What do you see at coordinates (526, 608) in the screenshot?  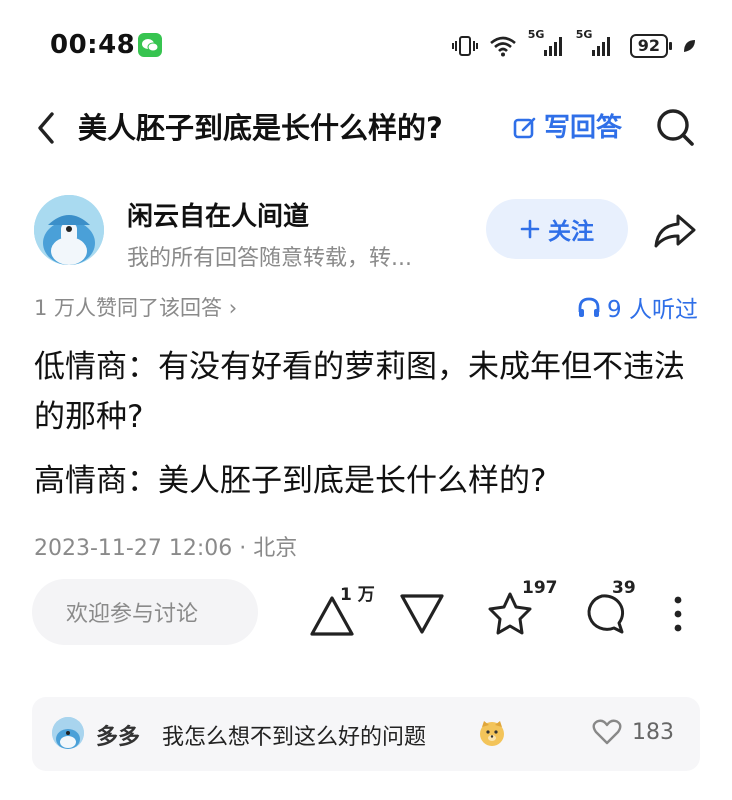 I see `favorite-button: 197` at bounding box center [526, 608].